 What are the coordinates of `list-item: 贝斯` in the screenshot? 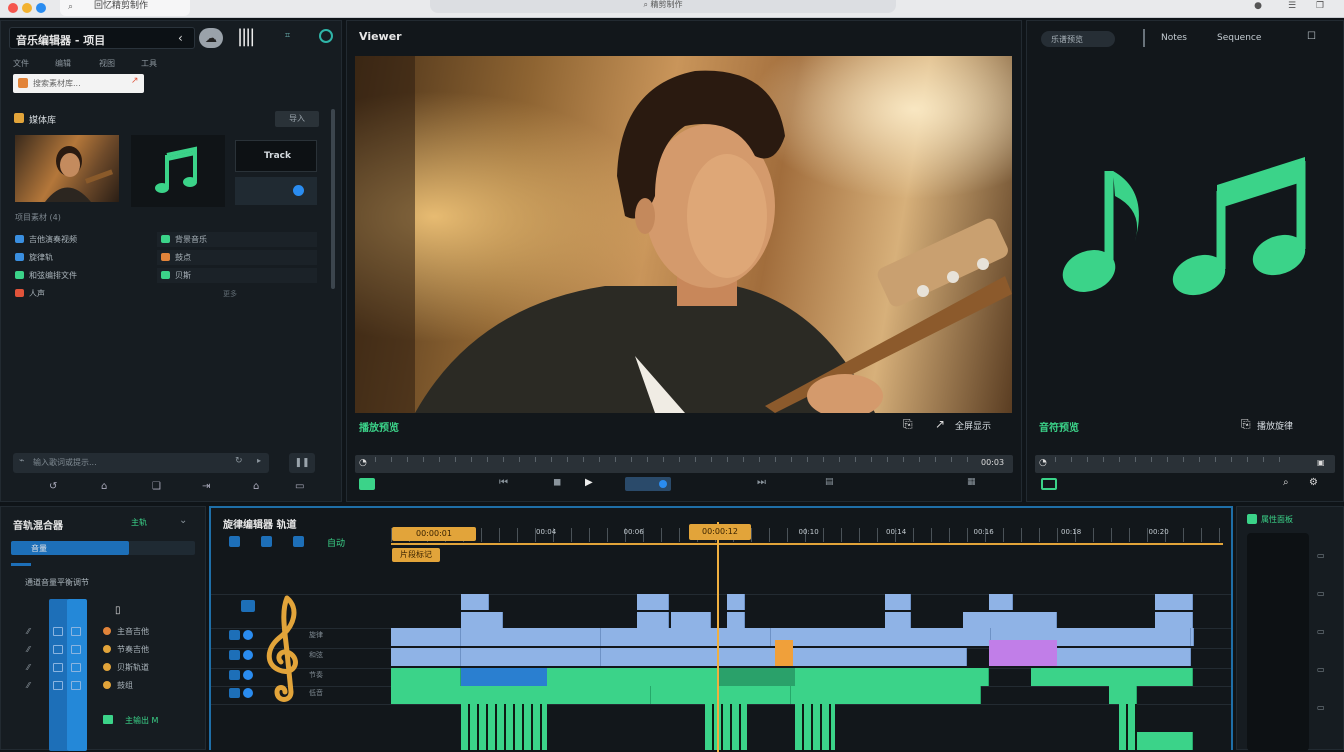 It's located at (237, 275).